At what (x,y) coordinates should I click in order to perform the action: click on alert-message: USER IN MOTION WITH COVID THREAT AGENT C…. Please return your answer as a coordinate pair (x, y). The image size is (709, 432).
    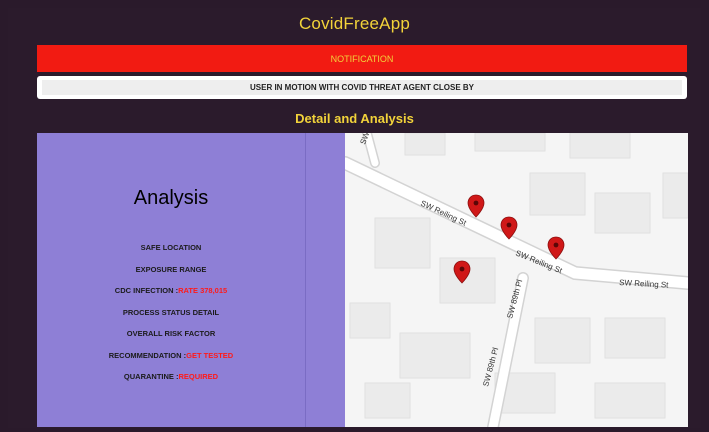
    Looking at the image, I should click on (362, 87).